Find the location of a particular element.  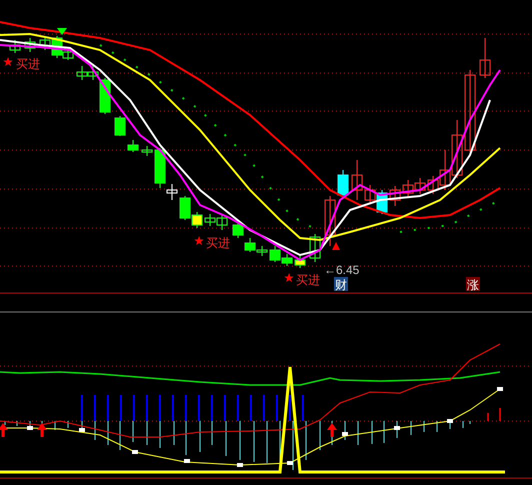

down-triangle-icon is located at coordinates (62, 31).